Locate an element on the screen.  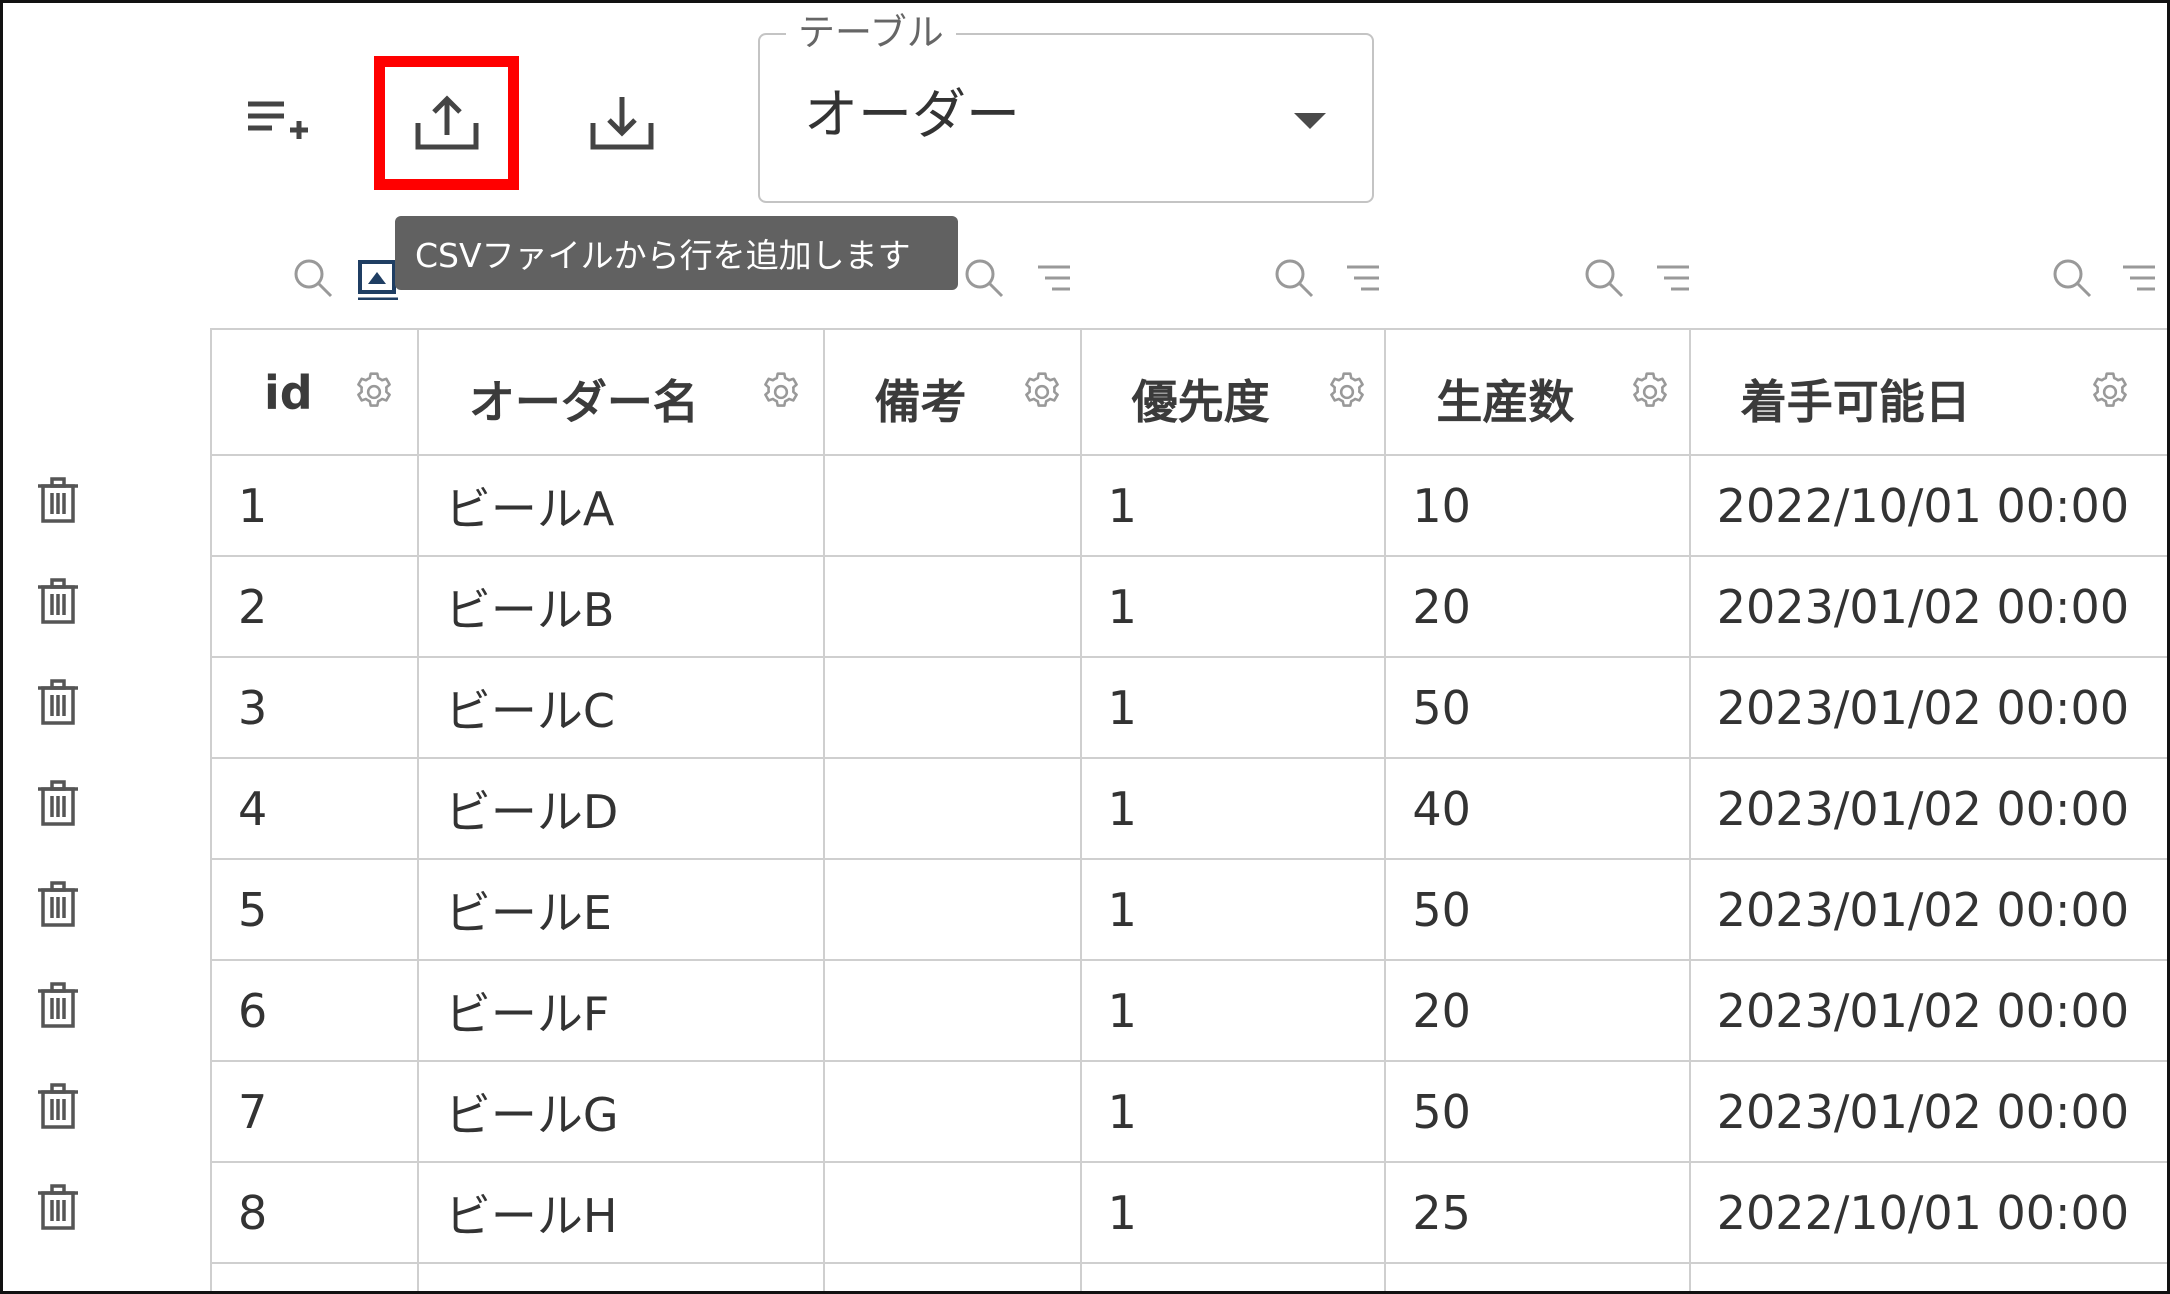
cell-order-name: ビールH is located at coordinates (620, 1212).